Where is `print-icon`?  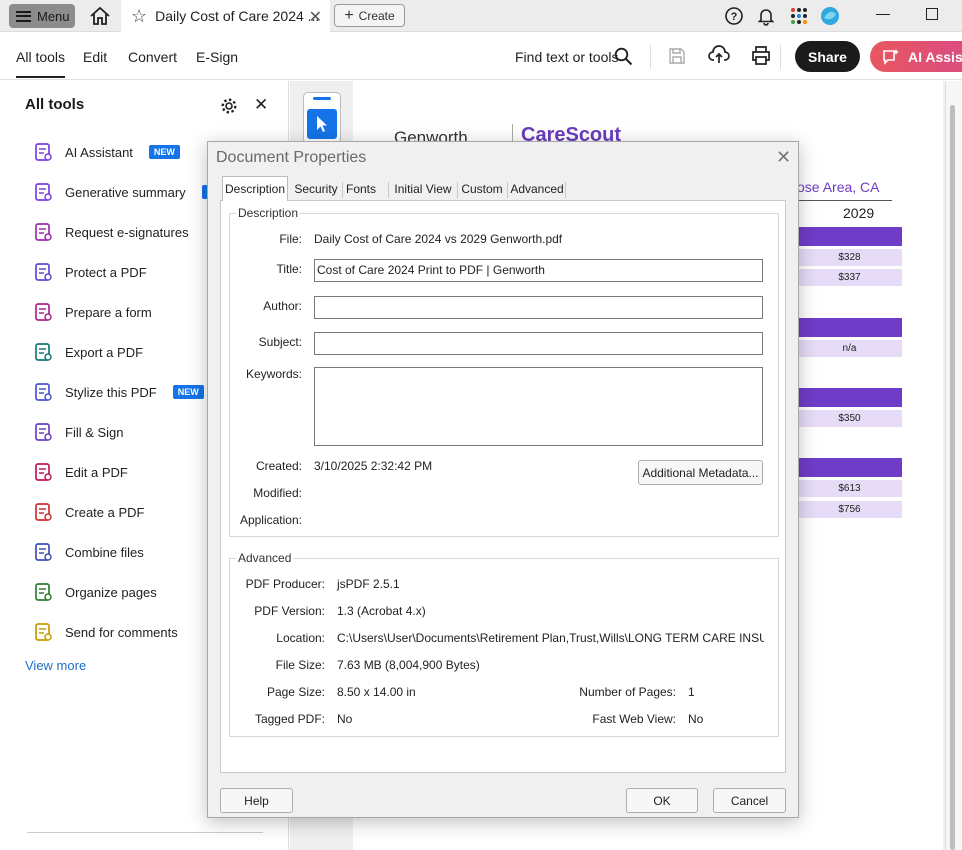 print-icon is located at coordinates (761, 55).